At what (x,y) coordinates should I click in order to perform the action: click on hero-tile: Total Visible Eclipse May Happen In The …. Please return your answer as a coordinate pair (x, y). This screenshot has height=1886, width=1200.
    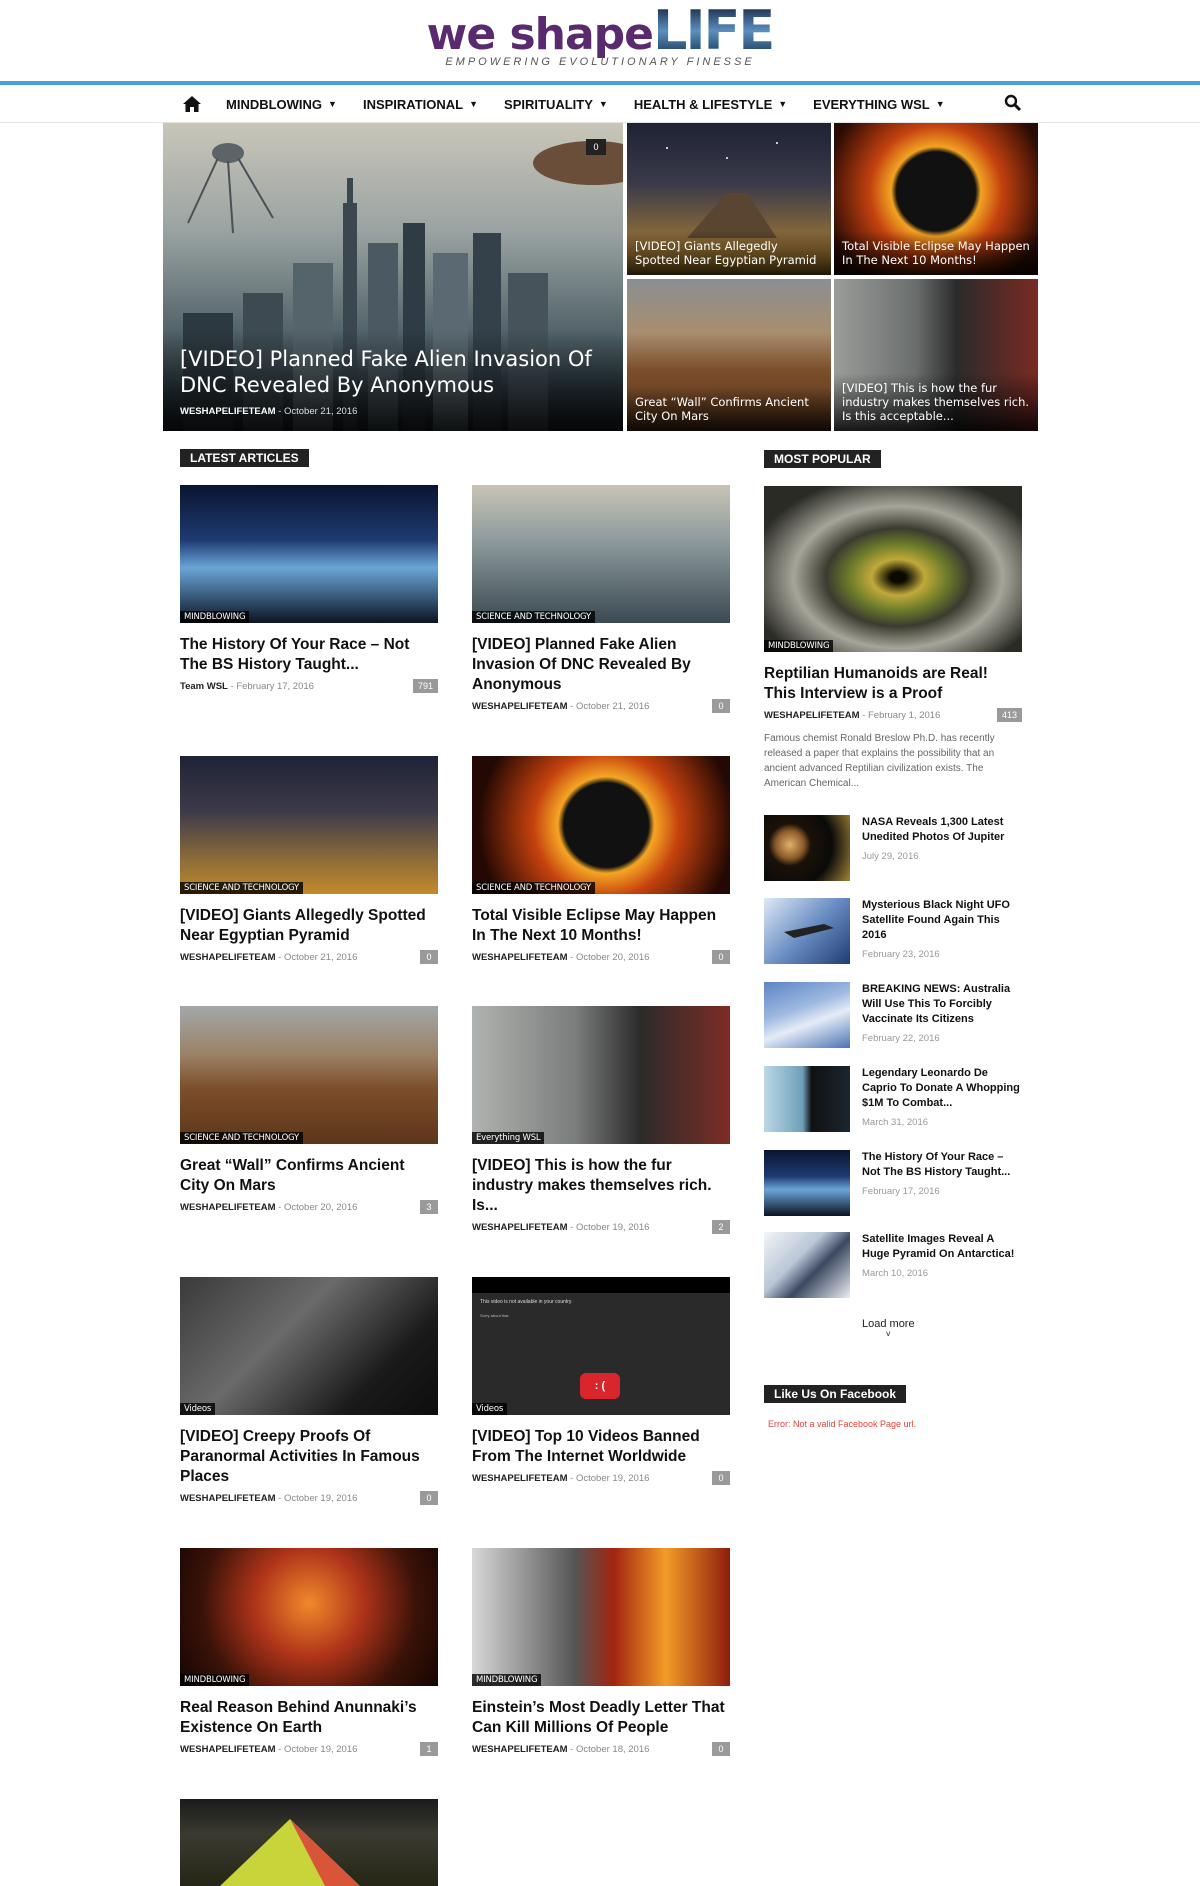
    Looking at the image, I should click on (936, 199).